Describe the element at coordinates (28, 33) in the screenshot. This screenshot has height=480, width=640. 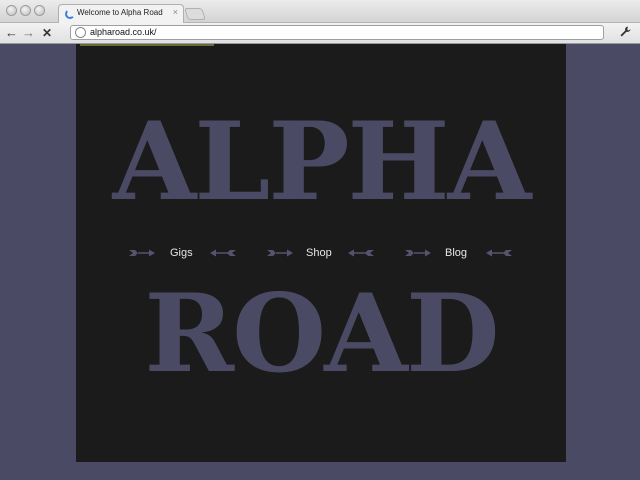
I see `forward-button: →` at that location.